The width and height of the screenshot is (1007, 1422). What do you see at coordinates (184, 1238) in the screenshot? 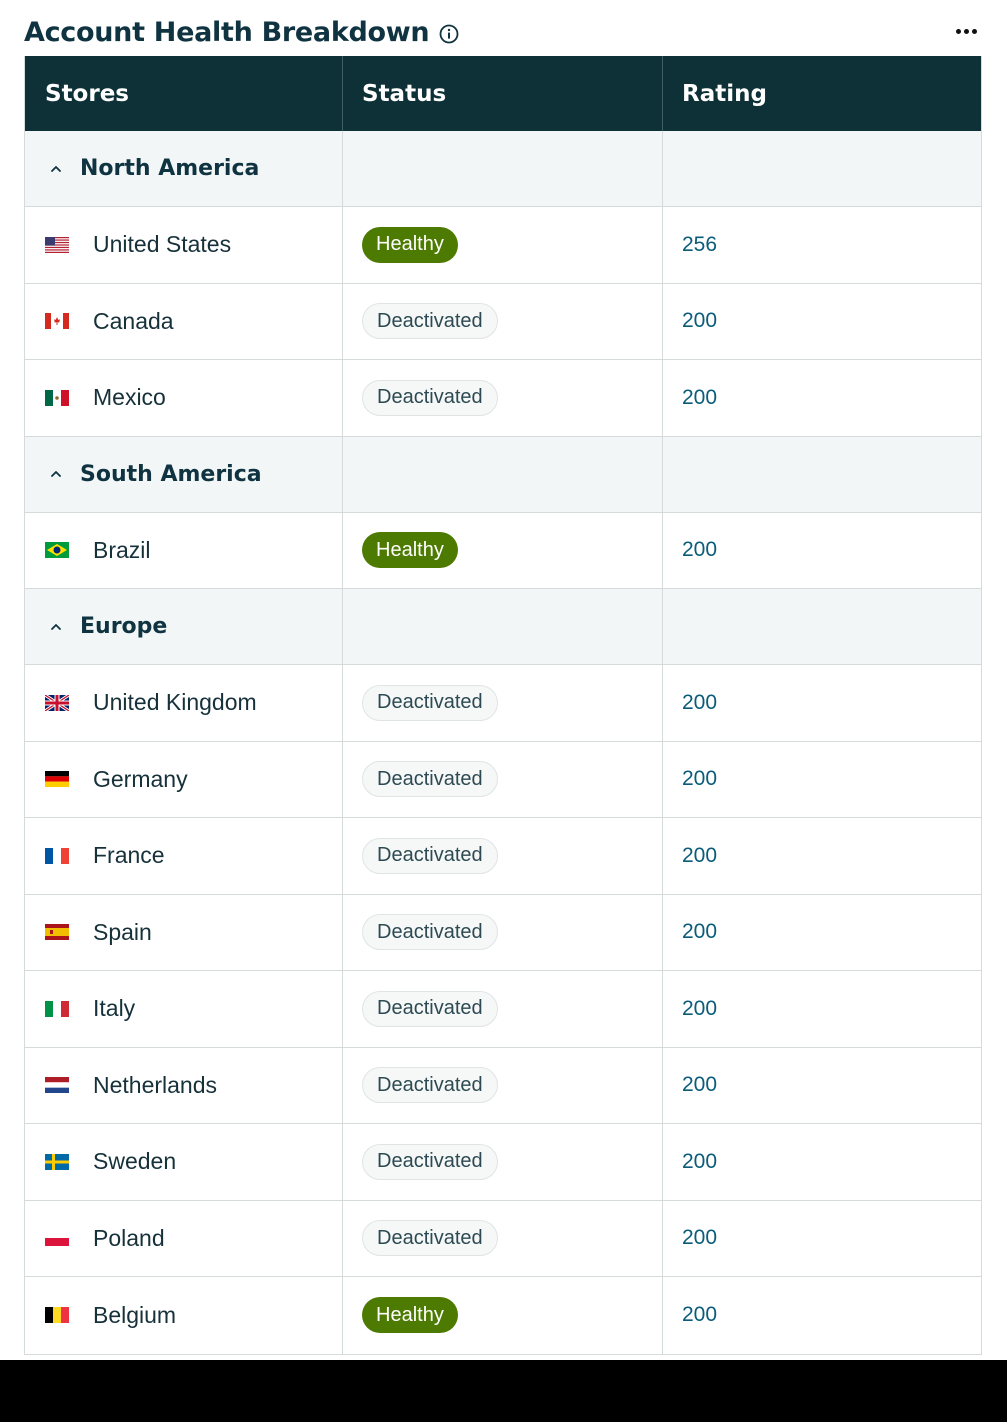
I see `store-cell: Poland` at bounding box center [184, 1238].